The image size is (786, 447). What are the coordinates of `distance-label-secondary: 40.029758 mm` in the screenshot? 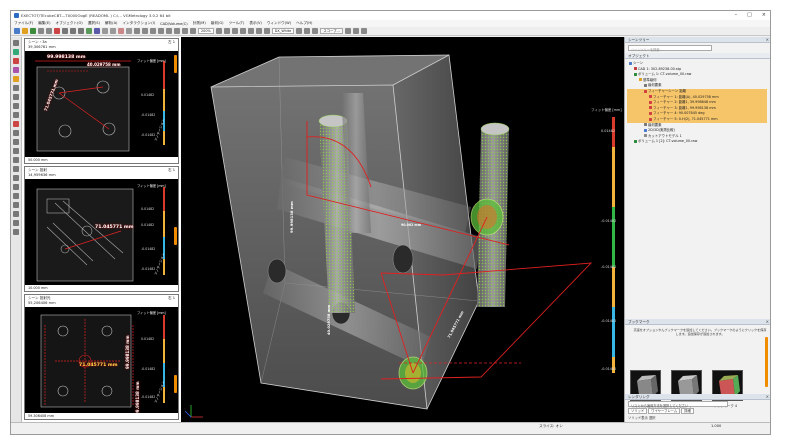 It's located at (104, 64).